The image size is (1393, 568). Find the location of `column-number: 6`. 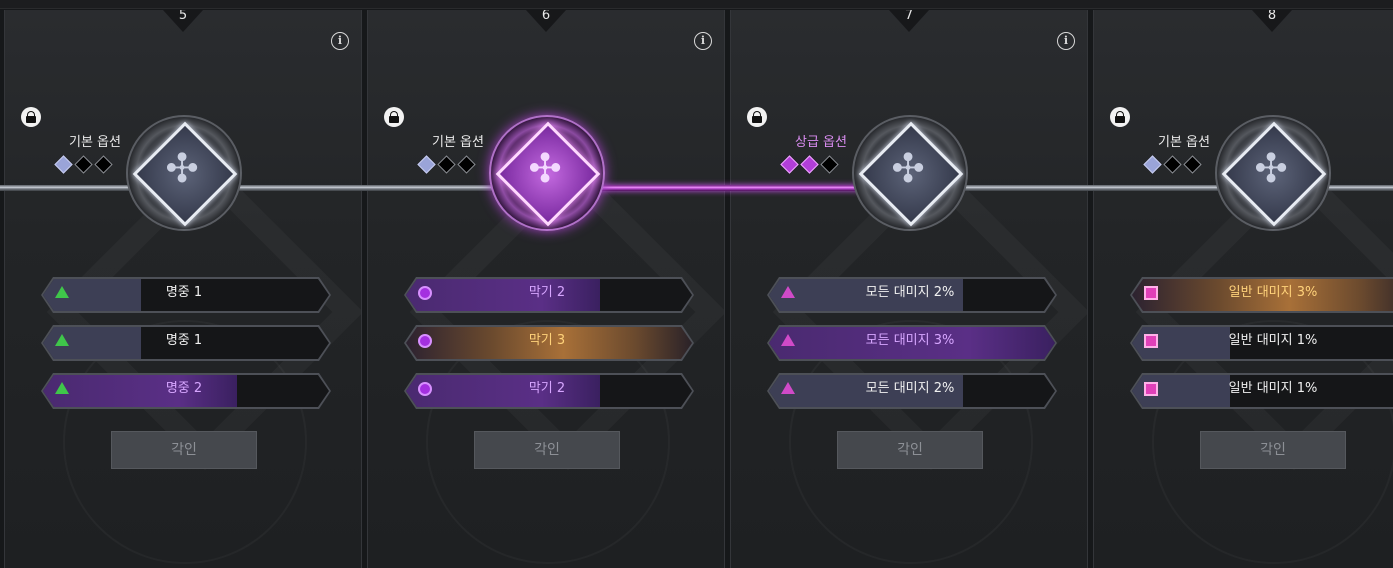

column-number: 6 is located at coordinates (546, 16).